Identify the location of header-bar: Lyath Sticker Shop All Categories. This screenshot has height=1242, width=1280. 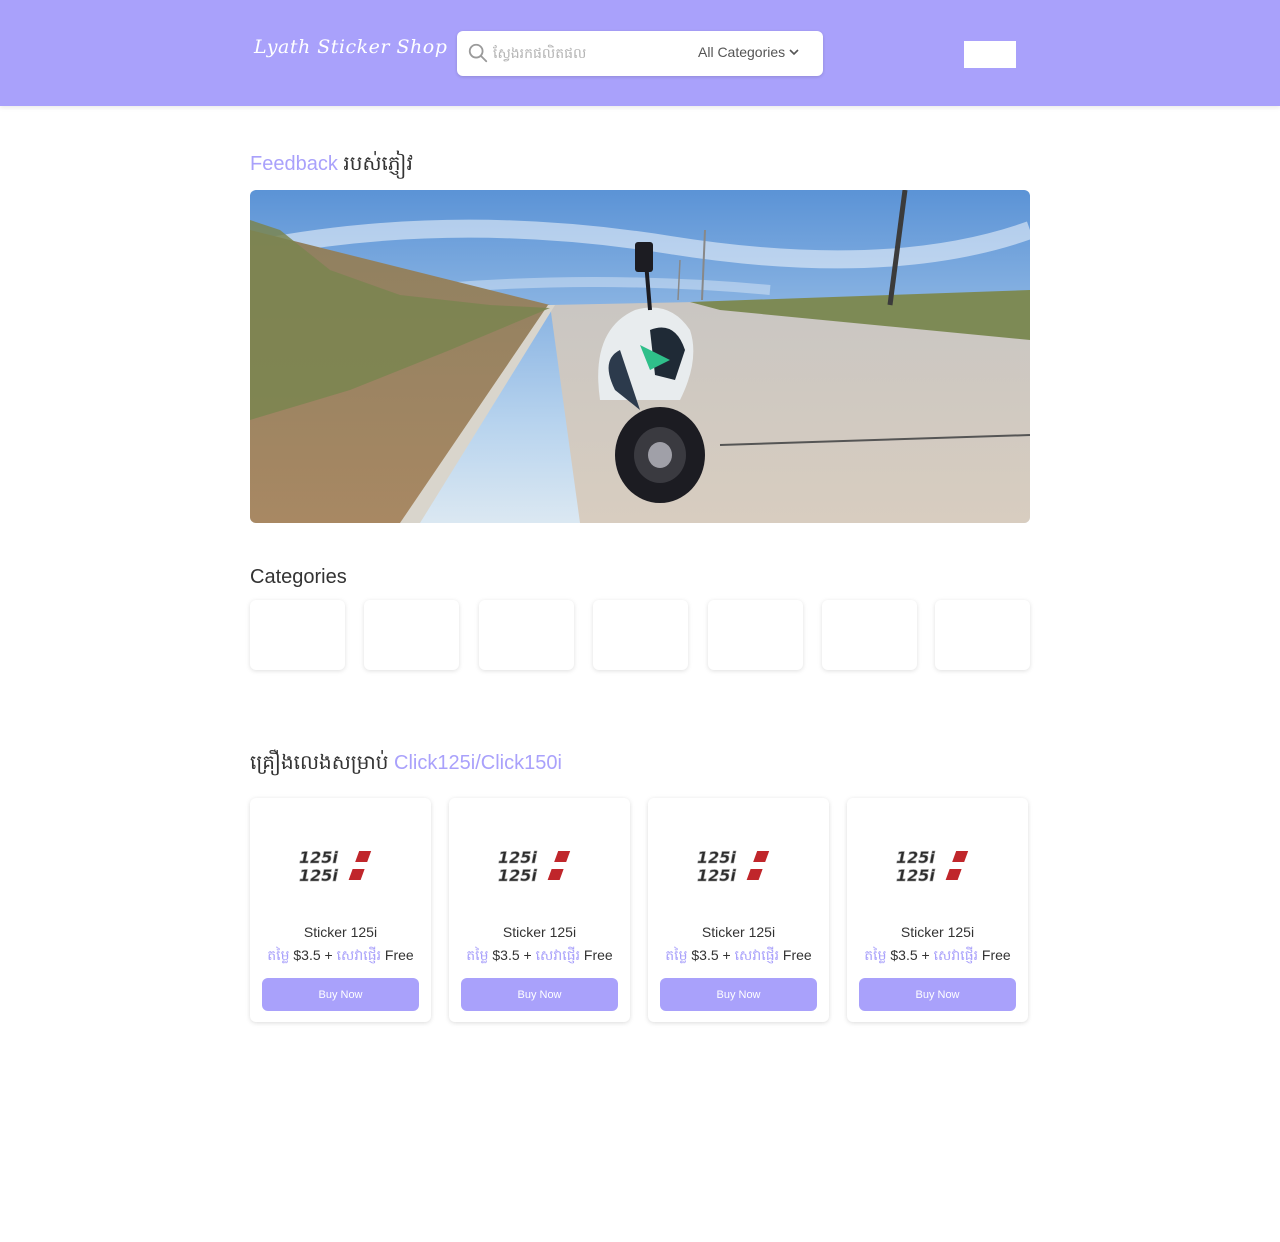
(640, 53).